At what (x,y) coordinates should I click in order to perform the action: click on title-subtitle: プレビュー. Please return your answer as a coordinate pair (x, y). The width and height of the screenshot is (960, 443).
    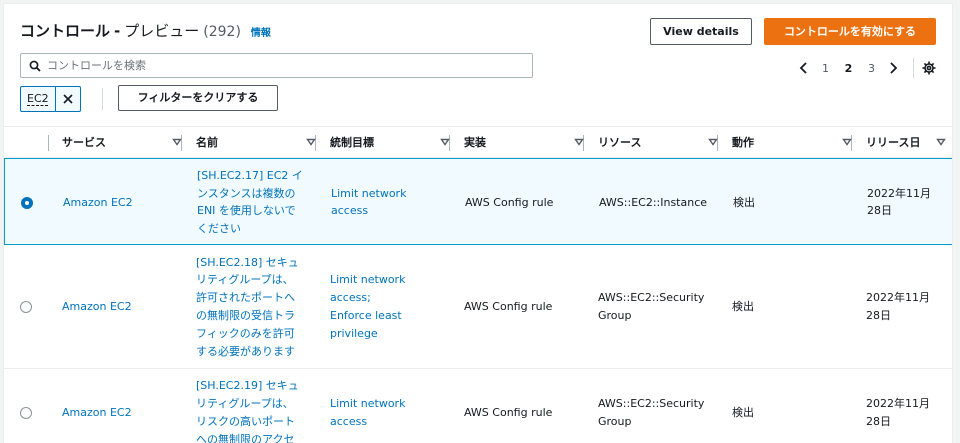
    Looking at the image, I should click on (162, 31).